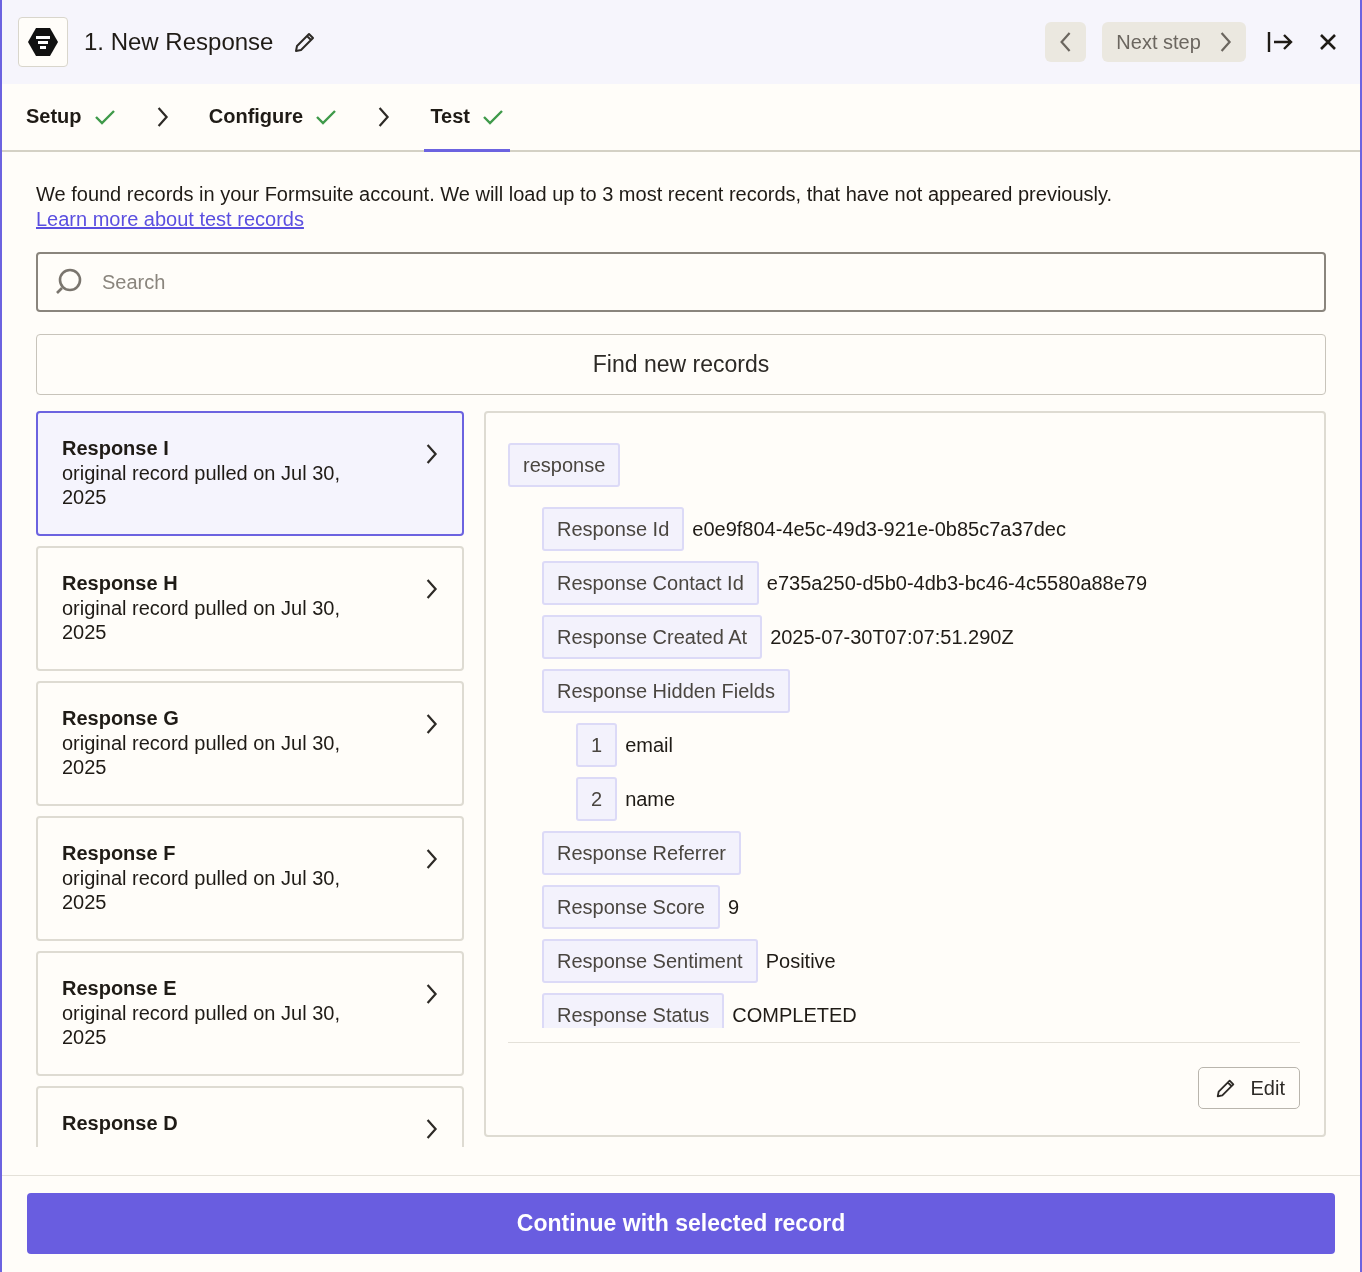 The width and height of the screenshot is (1362, 1272). Describe the element at coordinates (652, 637) in the screenshot. I see `field-key: Response Created At` at that location.